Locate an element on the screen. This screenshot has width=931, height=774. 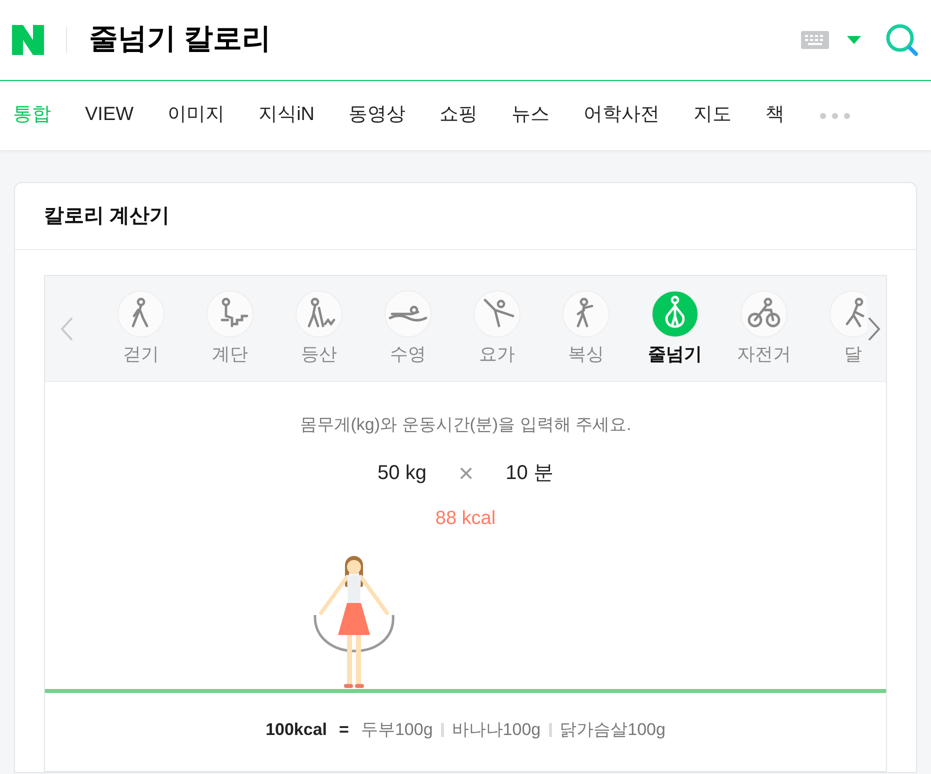
food-item: 두부100g is located at coordinates (396, 730).